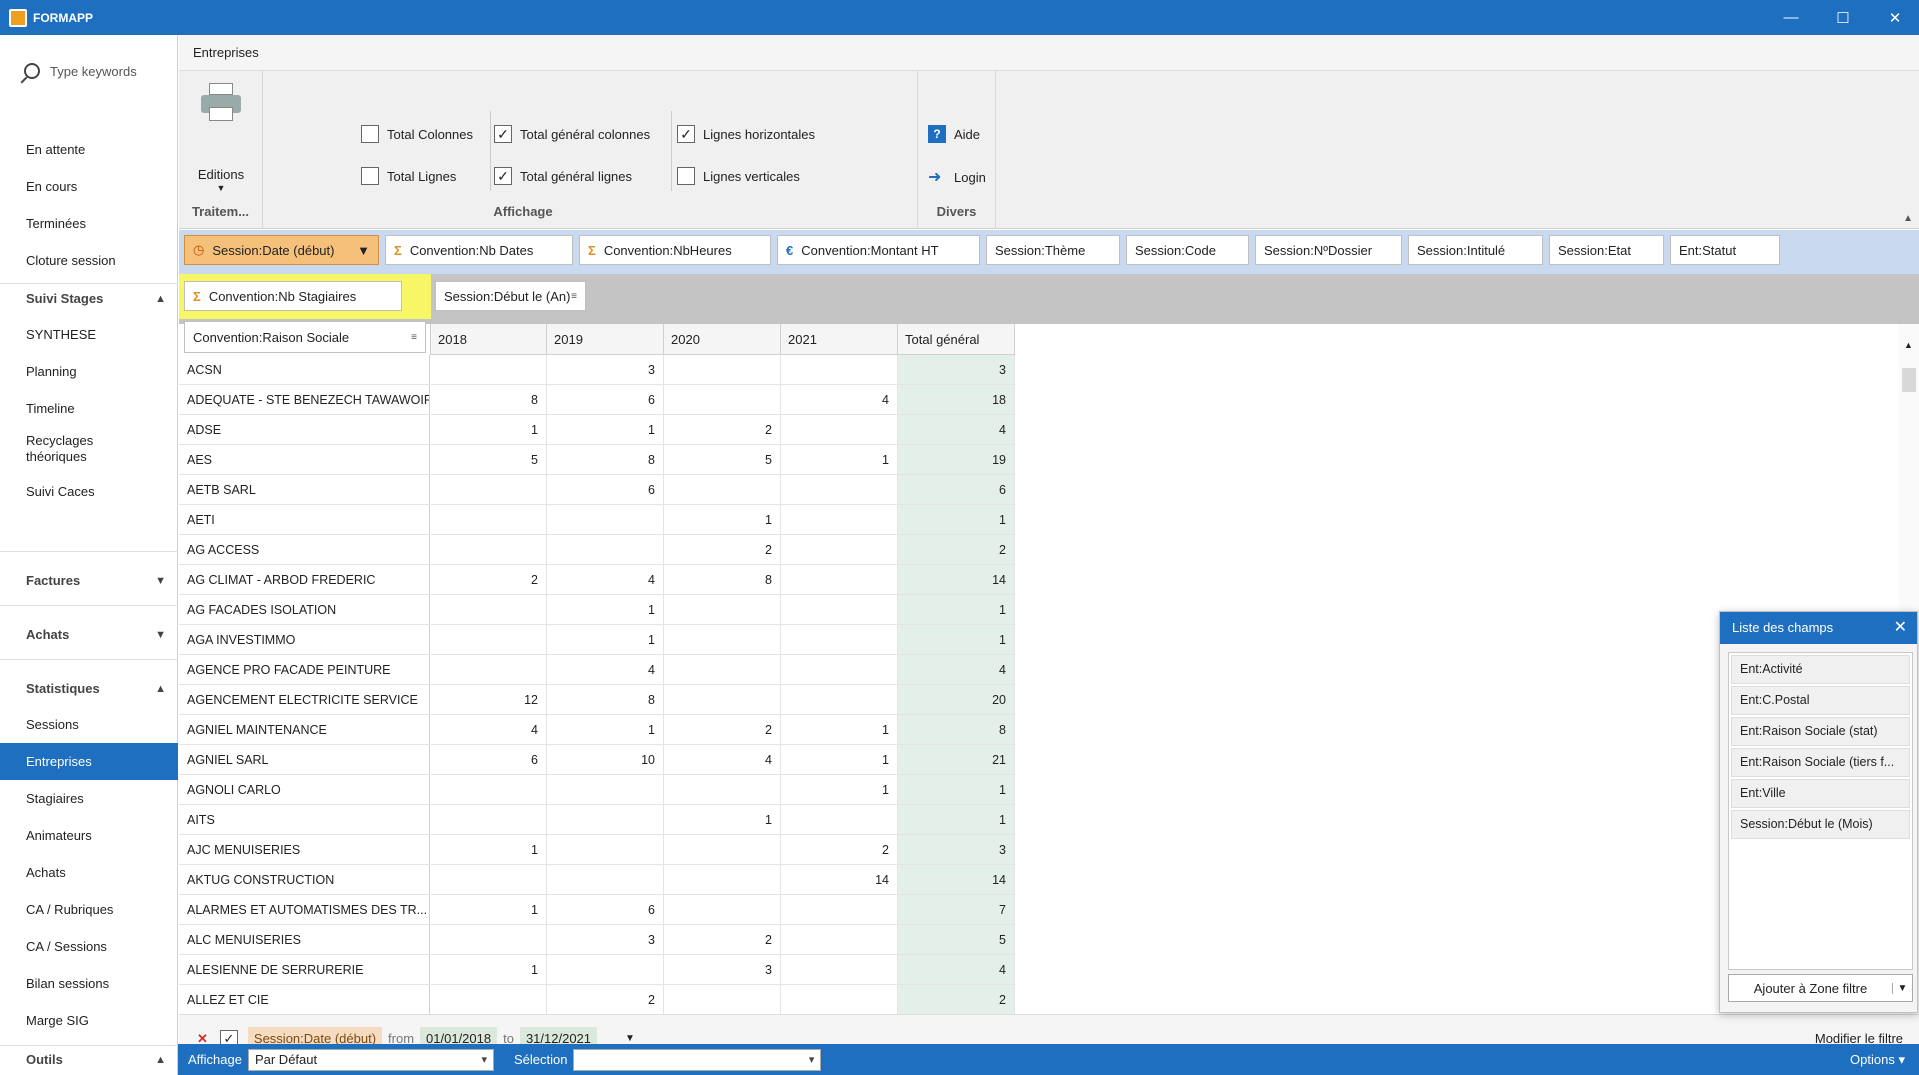 This screenshot has width=1919, height=1075. What do you see at coordinates (304, 820) in the screenshot?
I see `row-label: AITS` at bounding box center [304, 820].